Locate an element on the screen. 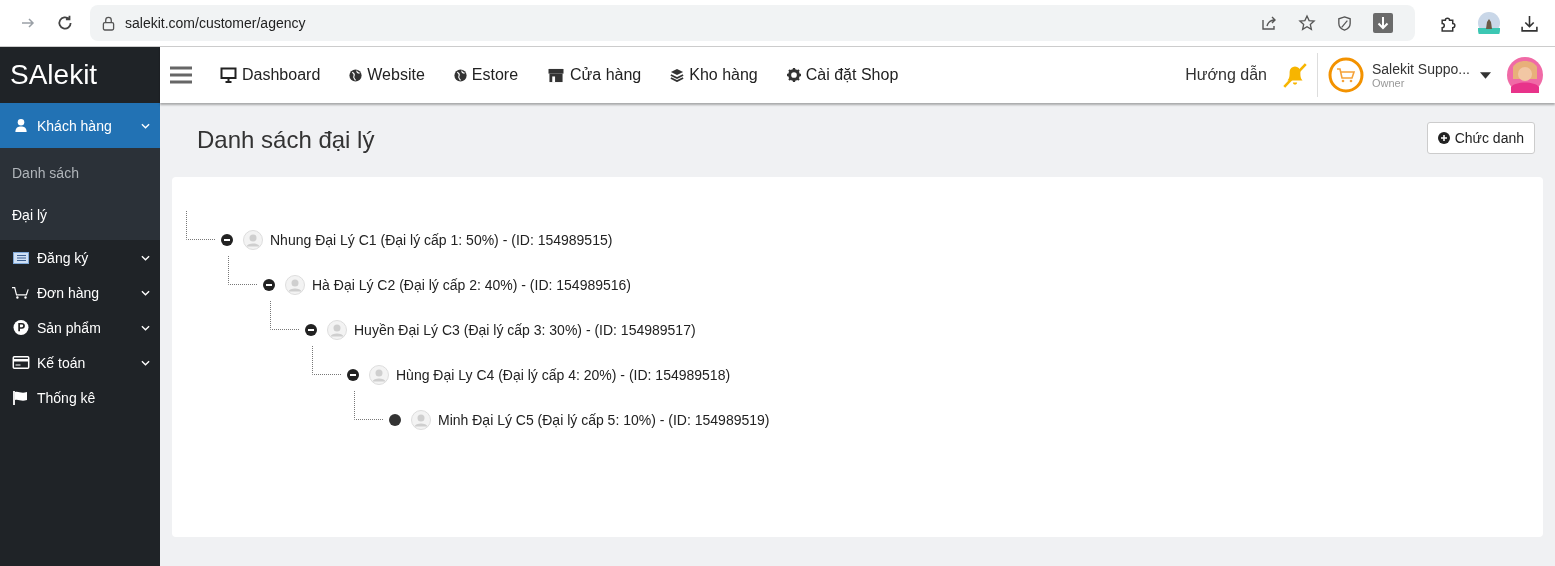 The height and width of the screenshot is (566, 1555). add-title-button: Chức danh is located at coordinates (1480, 138).